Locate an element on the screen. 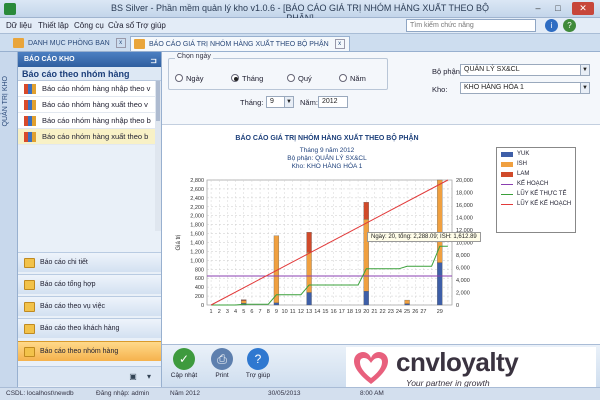  y-tick-label: 2,600 is located at coordinates (197, 190).